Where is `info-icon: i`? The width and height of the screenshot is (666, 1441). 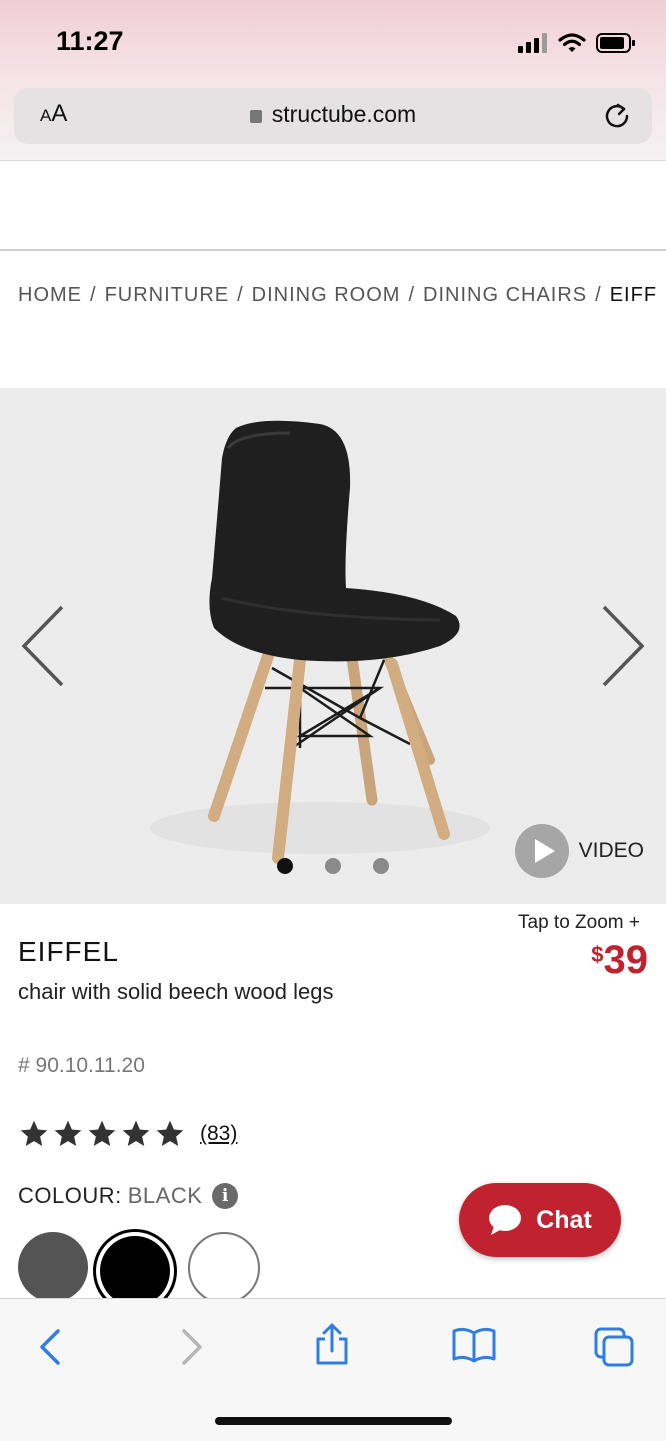 info-icon: i is located at coordinates (225, 1196).